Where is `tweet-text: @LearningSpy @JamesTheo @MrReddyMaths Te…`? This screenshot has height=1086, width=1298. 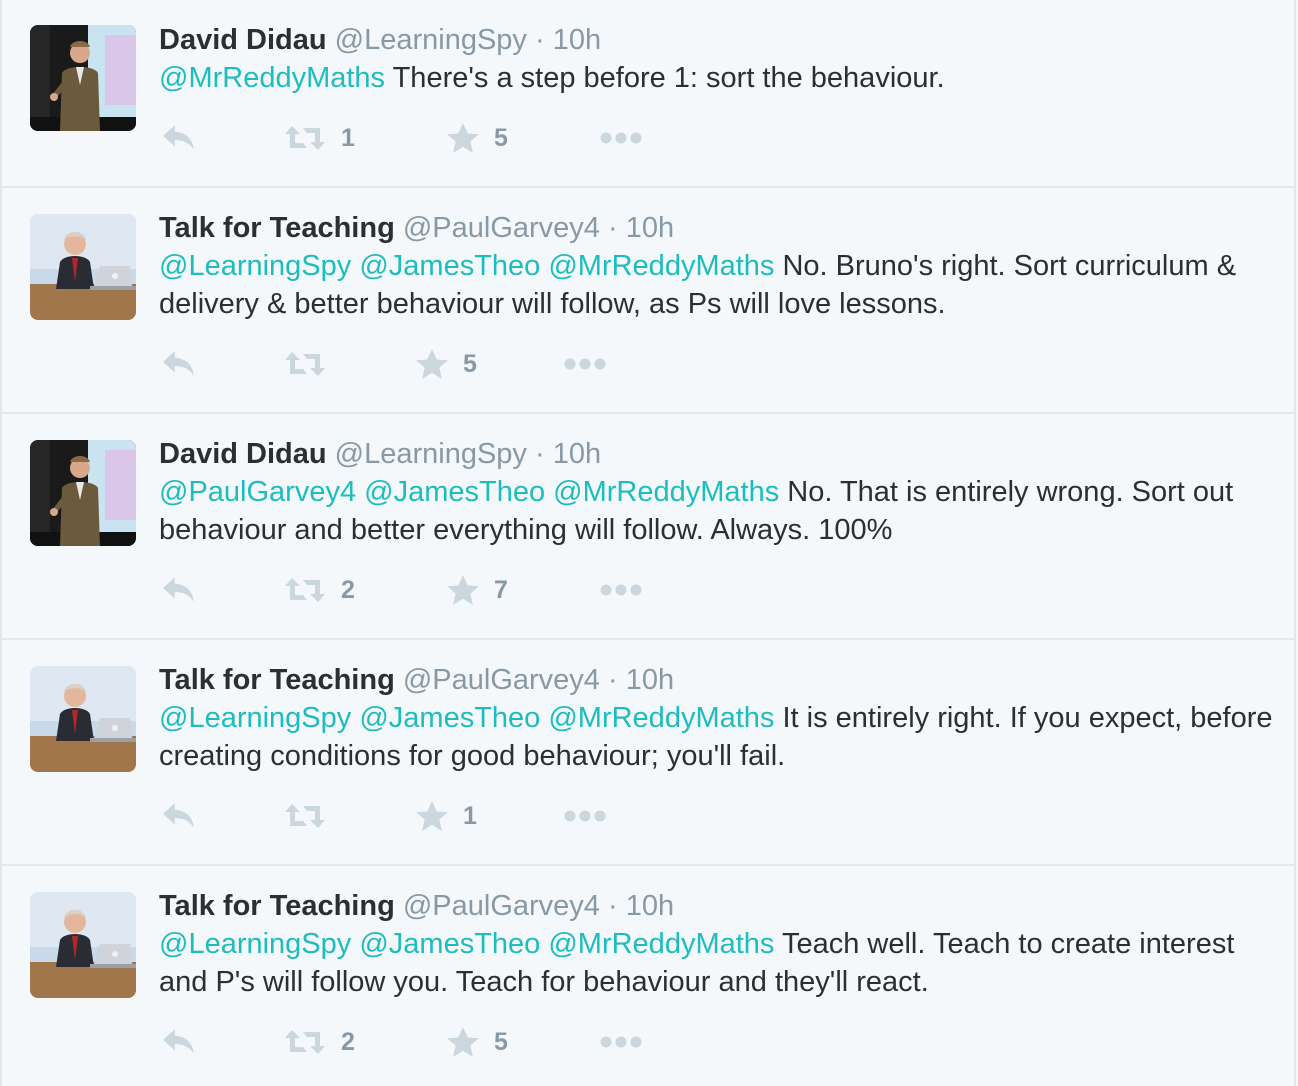
tweet-text: @LearningSpy @JamesTheo @MrReddyMaths Te… is located at coordinates (719, 963).